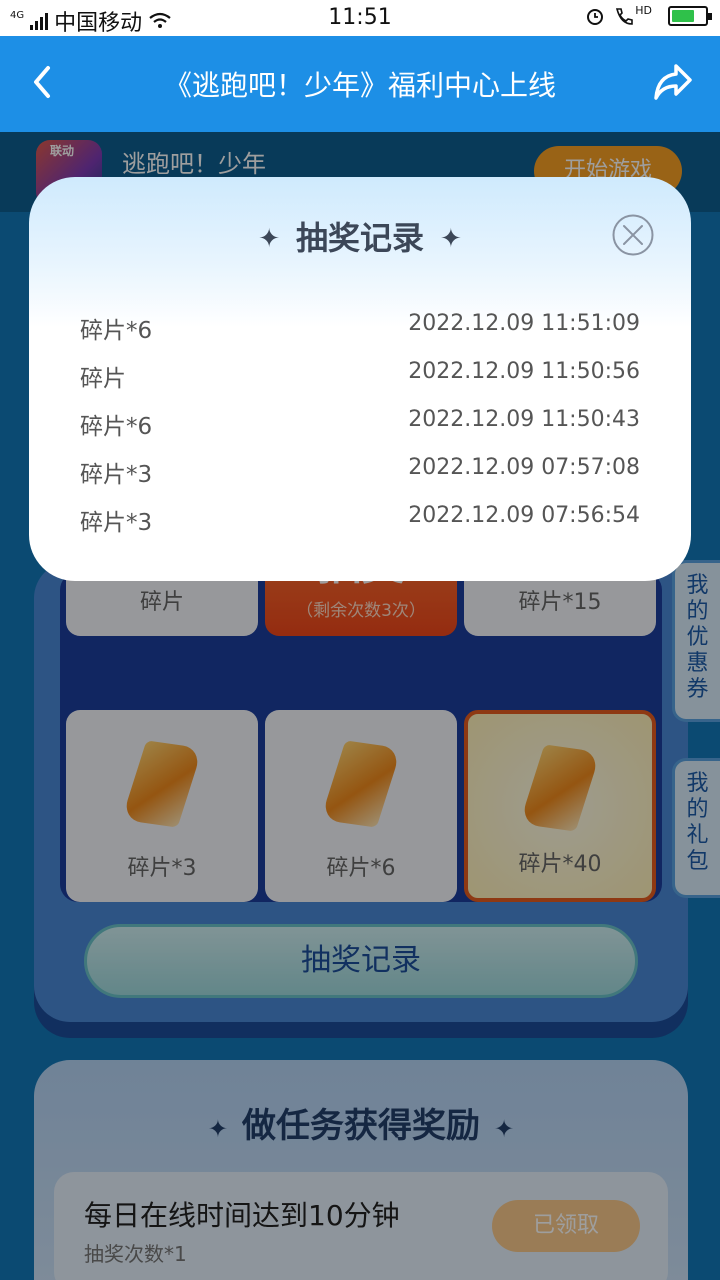  I want to click on record-row: 碎片*6 2022.12.09 11:51:09, so click(360, 329).